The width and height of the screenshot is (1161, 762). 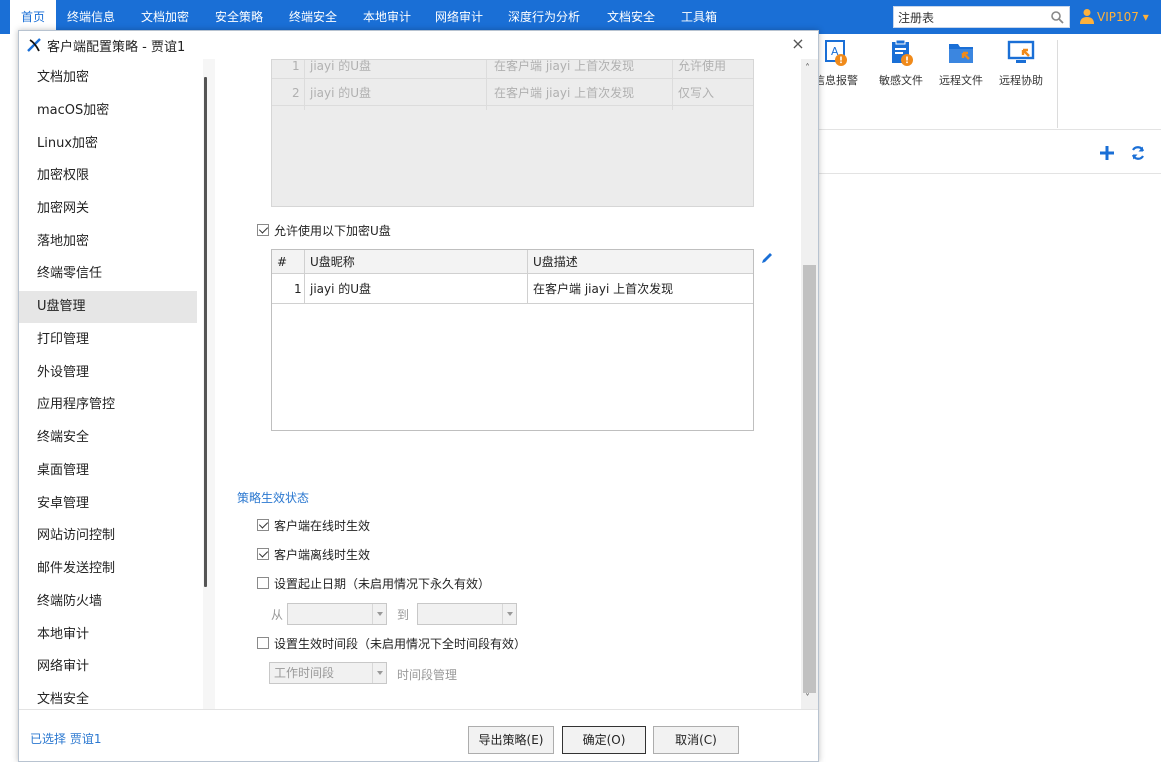 What do you see at coordinates (282, 262) in the screenshot?
I see `column-header-number: #` at bounding box center [282, 262].